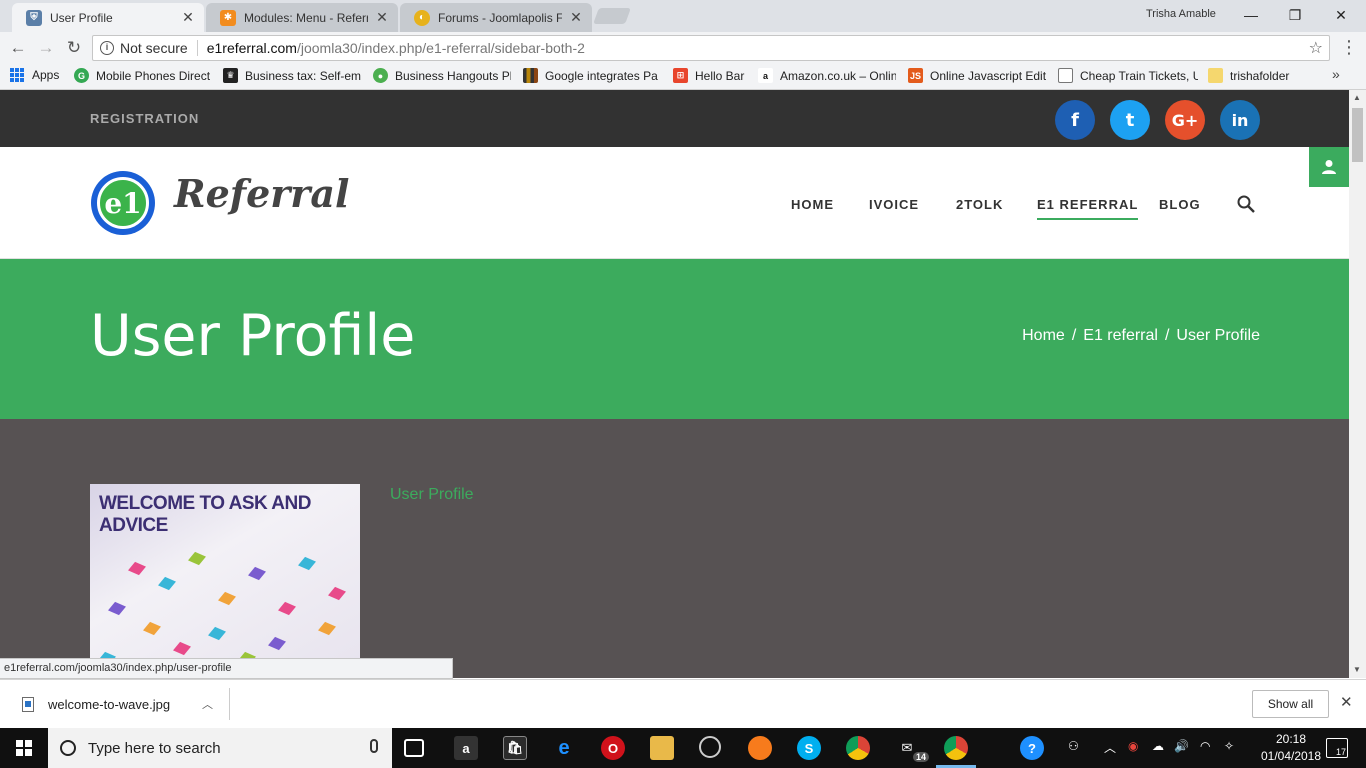 This screenshot has width=1366, height=768. Describe the element at coordinates (1291, 748) in the screenshot. I see `taskbar-clock: 20:18 01/04/2018` at that location.